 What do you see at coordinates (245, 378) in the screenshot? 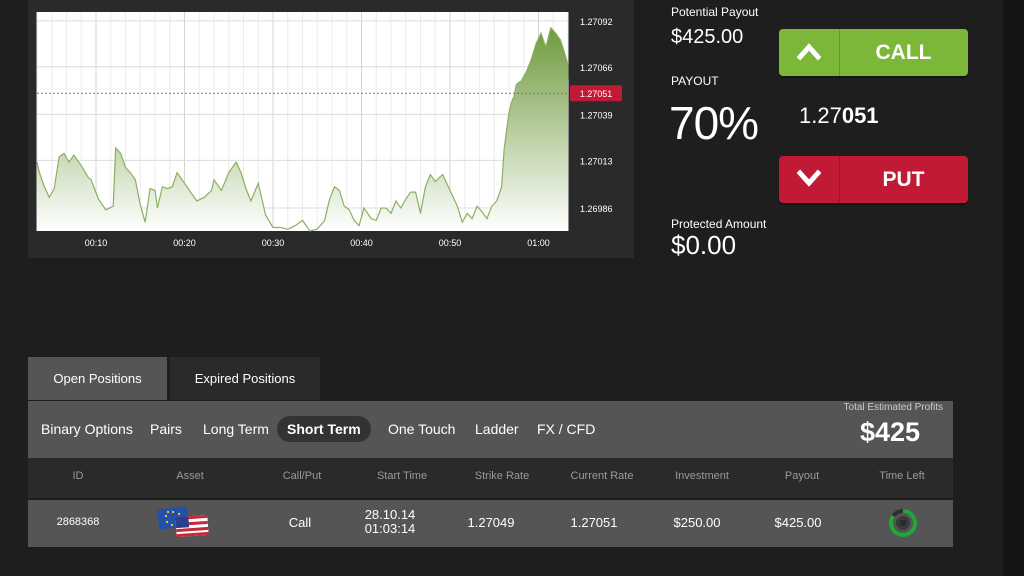
I see `tab-expired-positions: Expired Positions` at bounding box center [245, 378].